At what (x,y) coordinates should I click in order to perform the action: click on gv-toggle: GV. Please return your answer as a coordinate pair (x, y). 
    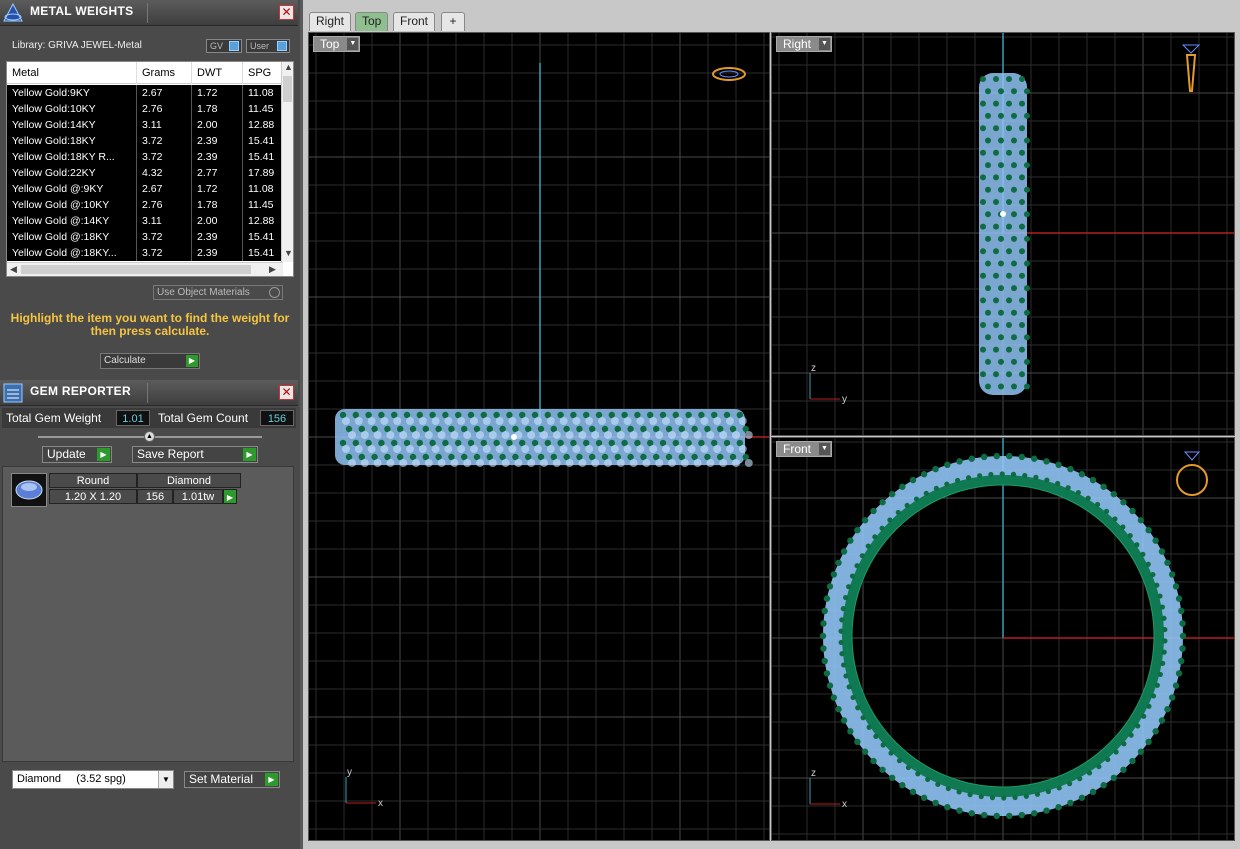
    Looking at the image, I should click on (224, 46).